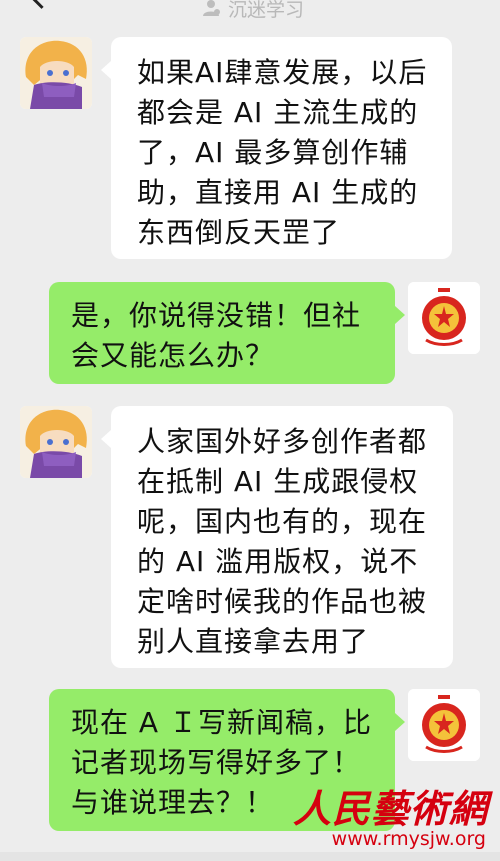  What do you see at coordinates (216, 335) in the screenshot?
I see `message-text: 是，你说得没错！但社会又能怎么办？` at bounding box center [216, 335].